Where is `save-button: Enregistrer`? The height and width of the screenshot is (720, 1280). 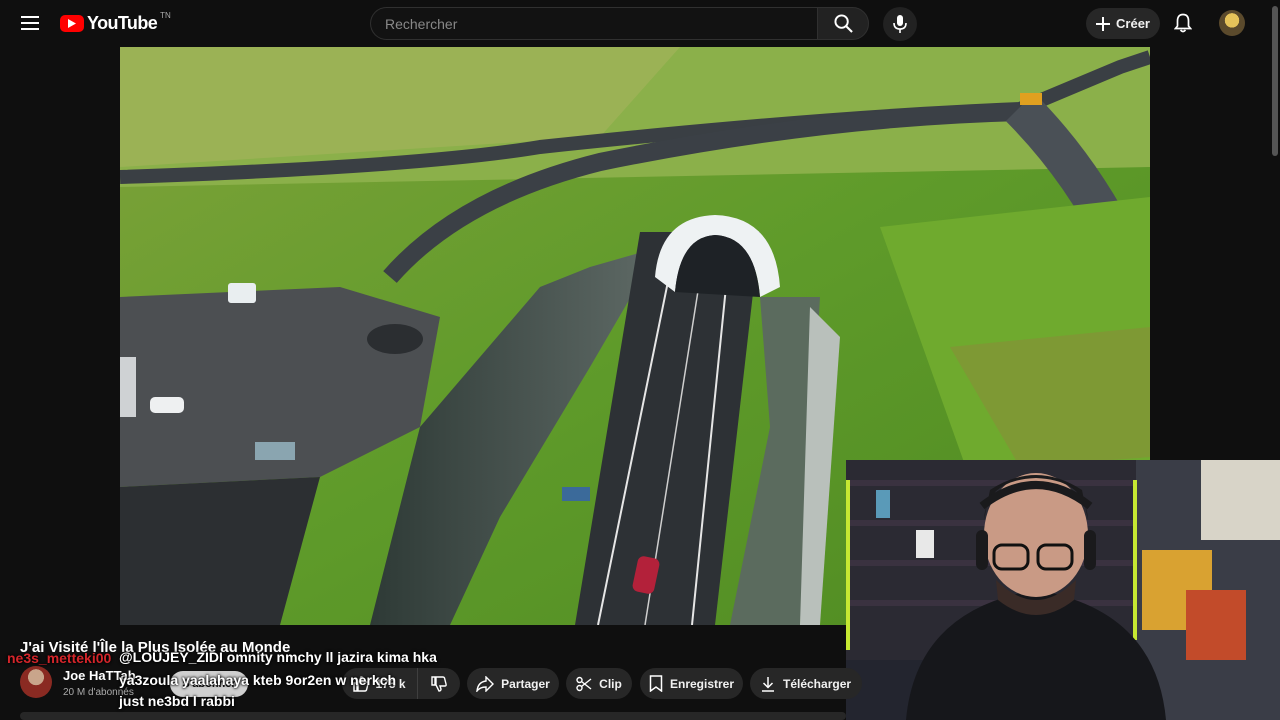
save-button: Enregistrer is located at coordinates (691, 683).